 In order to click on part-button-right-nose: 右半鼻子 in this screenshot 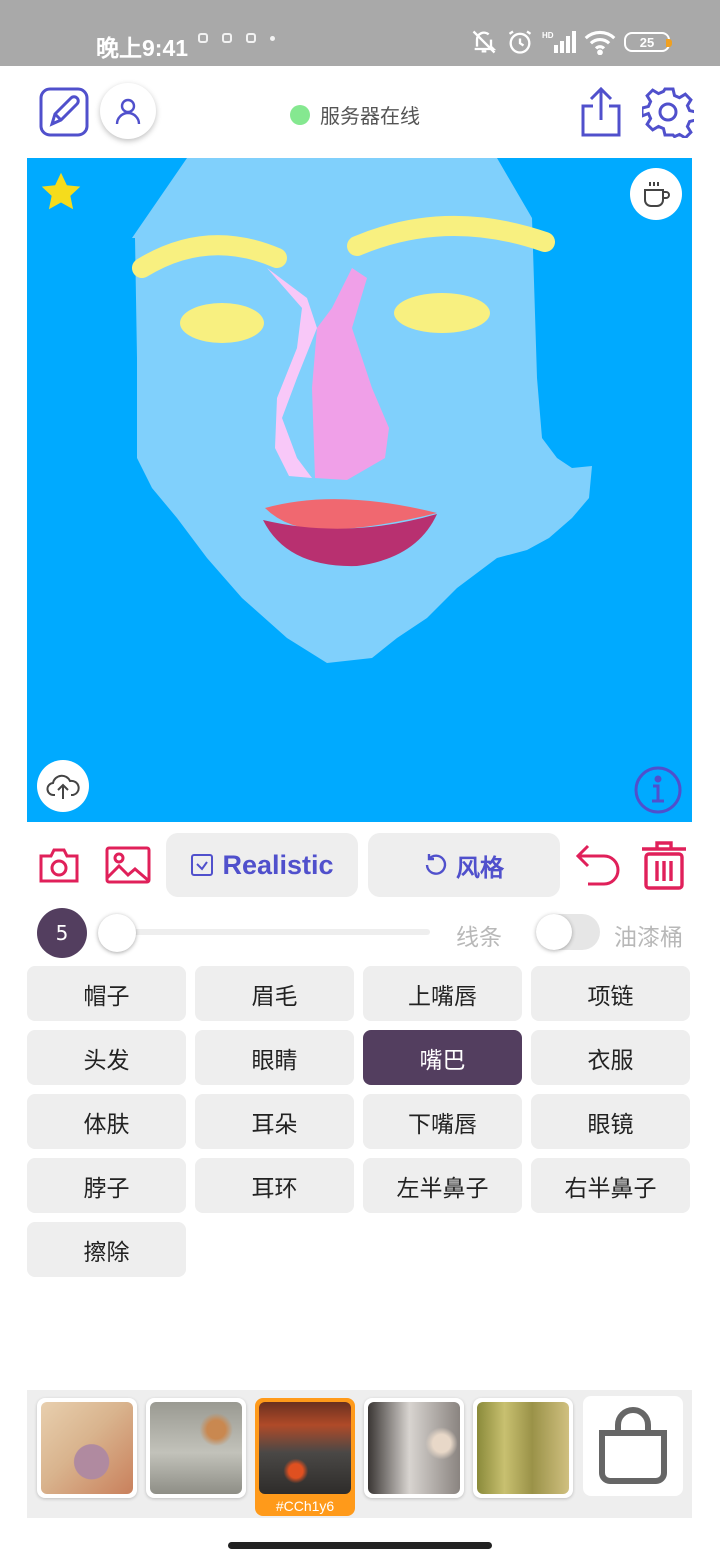, I will do `click(610, 1185)`.